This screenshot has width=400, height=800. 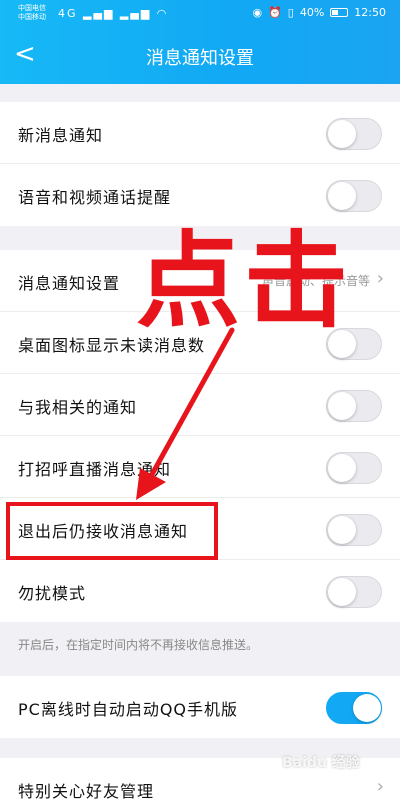 What do you see at coordinates (95, 197) in the screenshot?
I see `row-label: 语音和视频通话提醒` at bounding box center [95, 197].